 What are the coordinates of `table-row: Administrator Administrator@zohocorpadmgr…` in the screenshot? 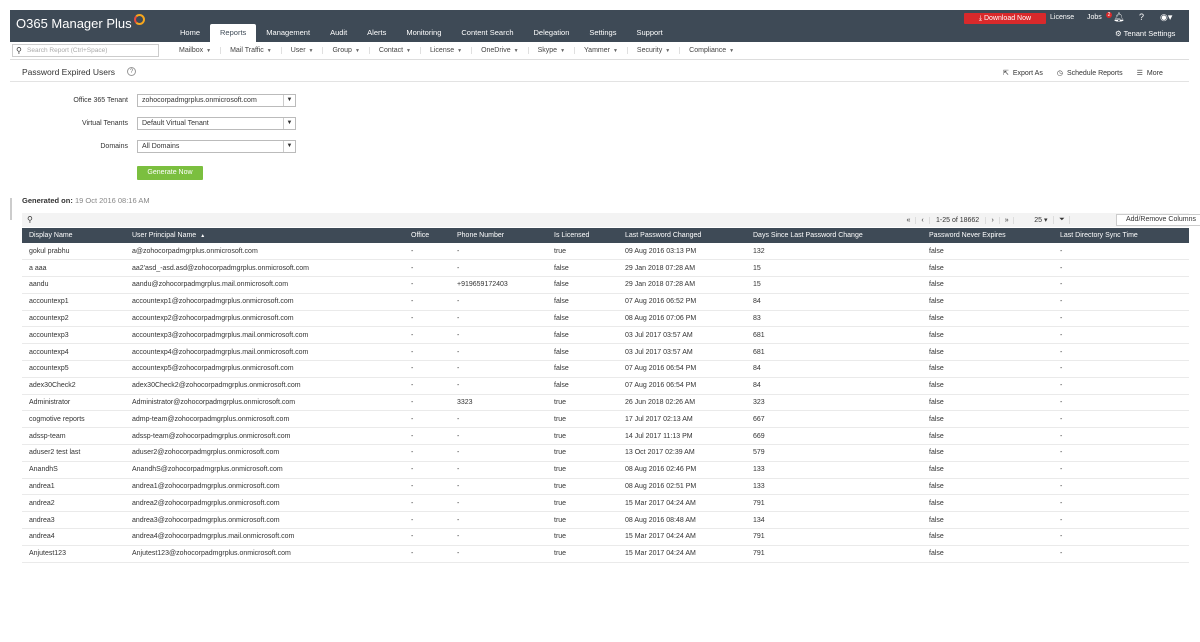 It's located at (605, 403).